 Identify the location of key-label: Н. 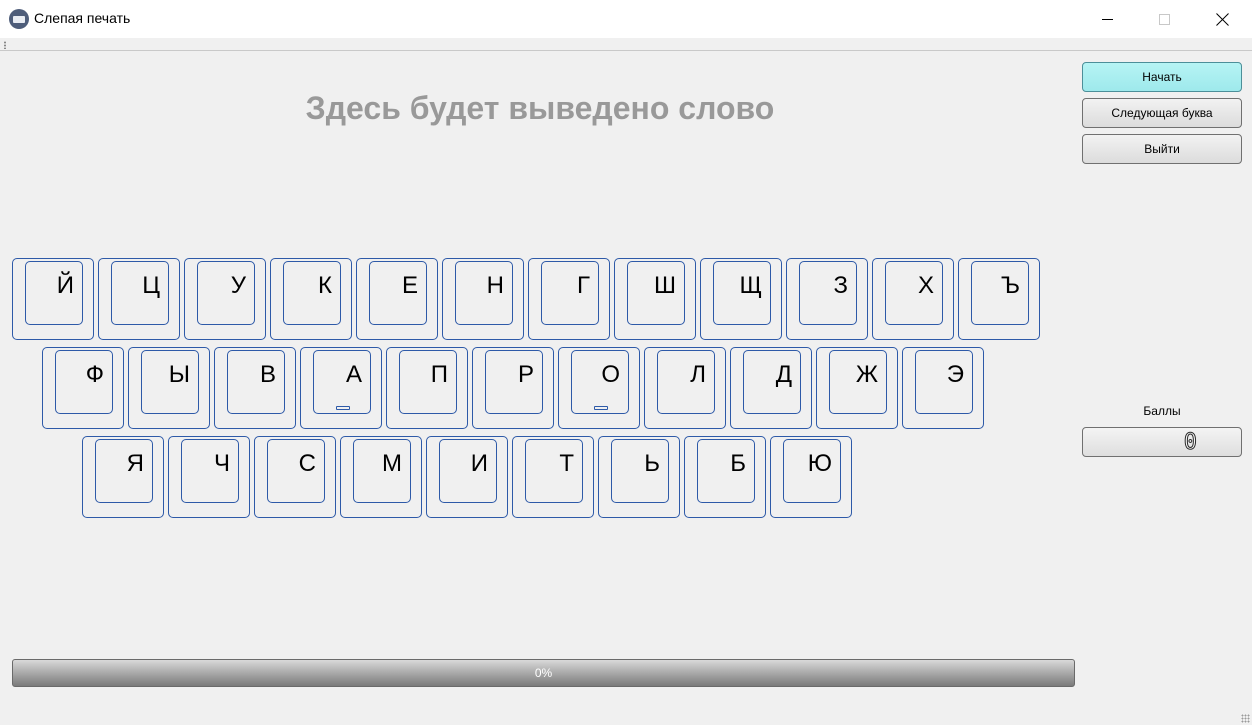
(495, 285).